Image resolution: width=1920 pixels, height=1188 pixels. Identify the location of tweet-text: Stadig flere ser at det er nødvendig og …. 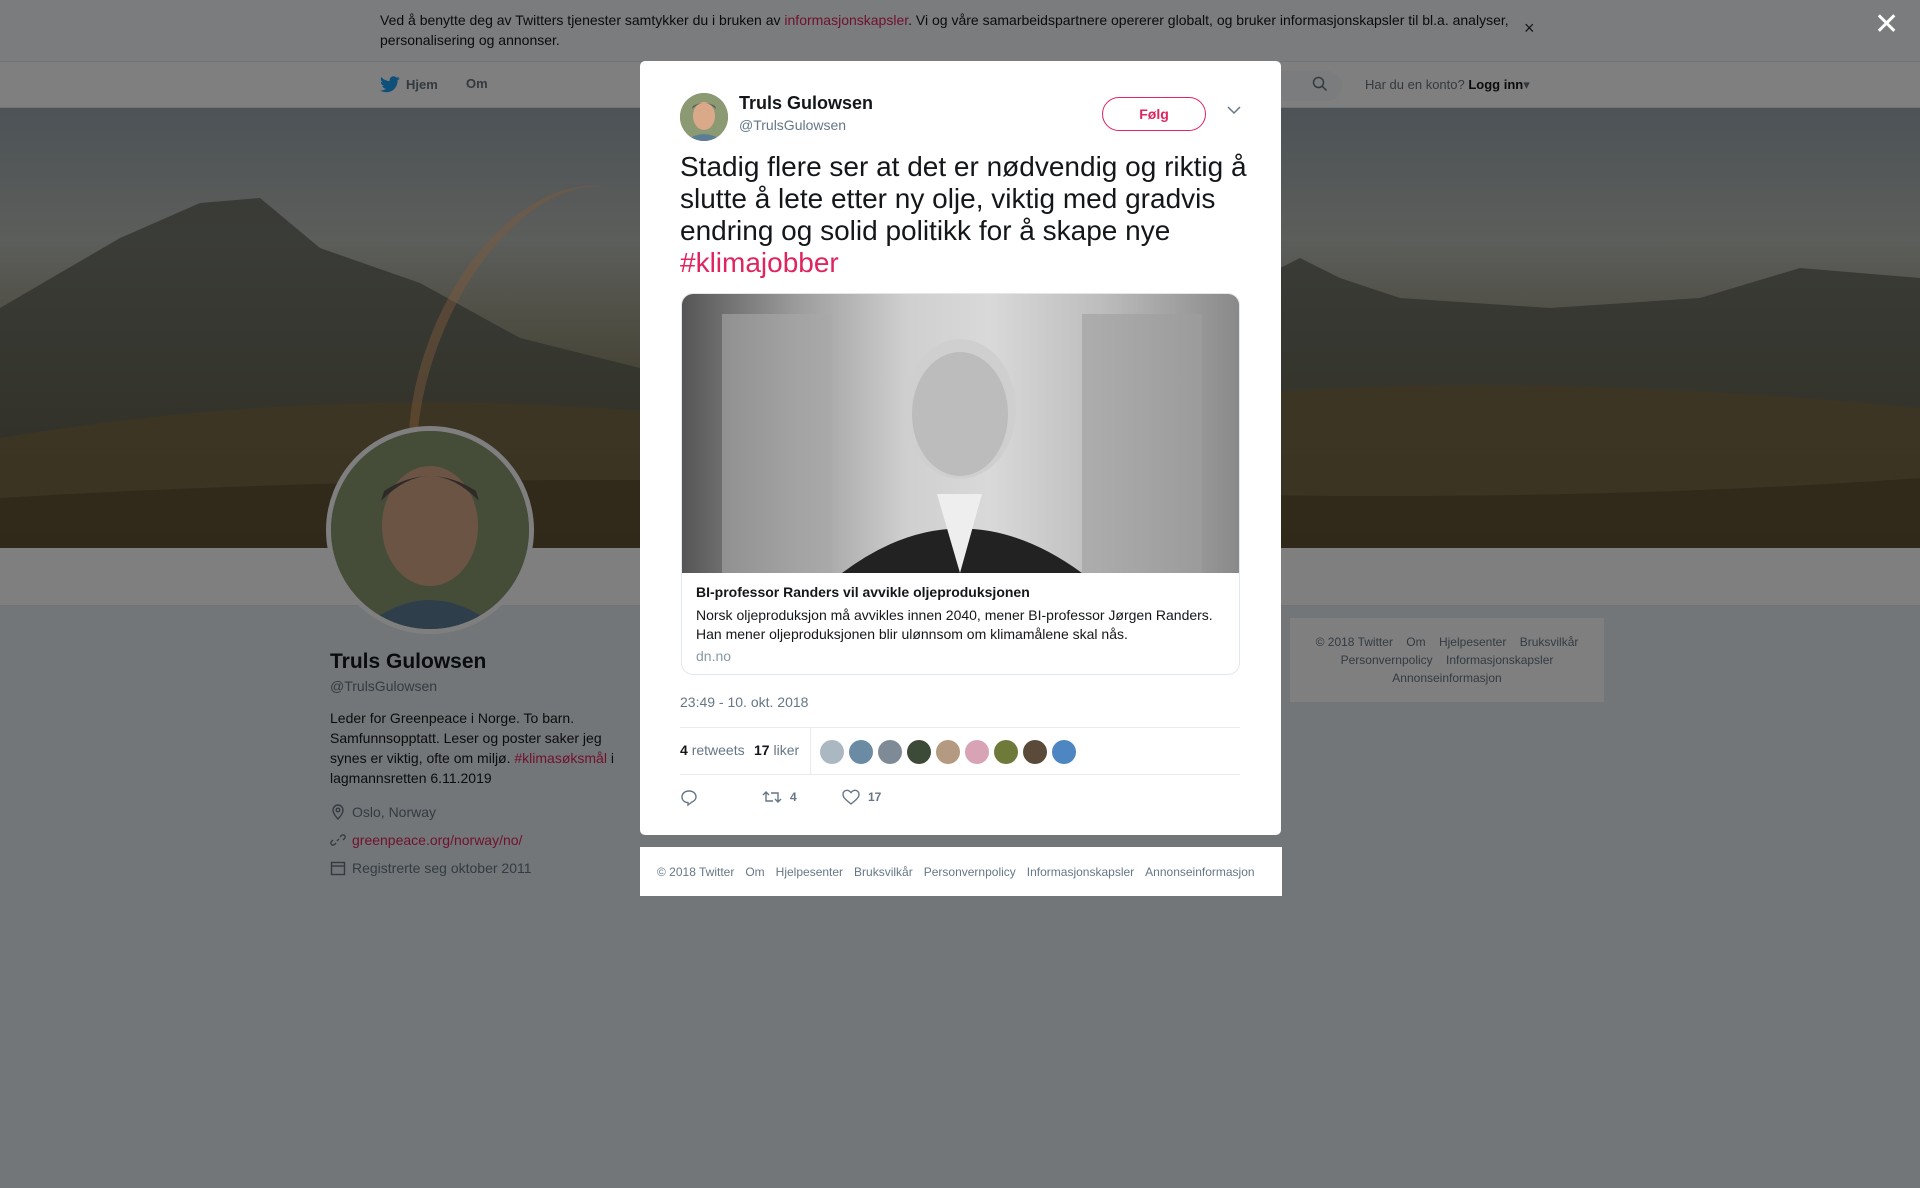
(965, 215).